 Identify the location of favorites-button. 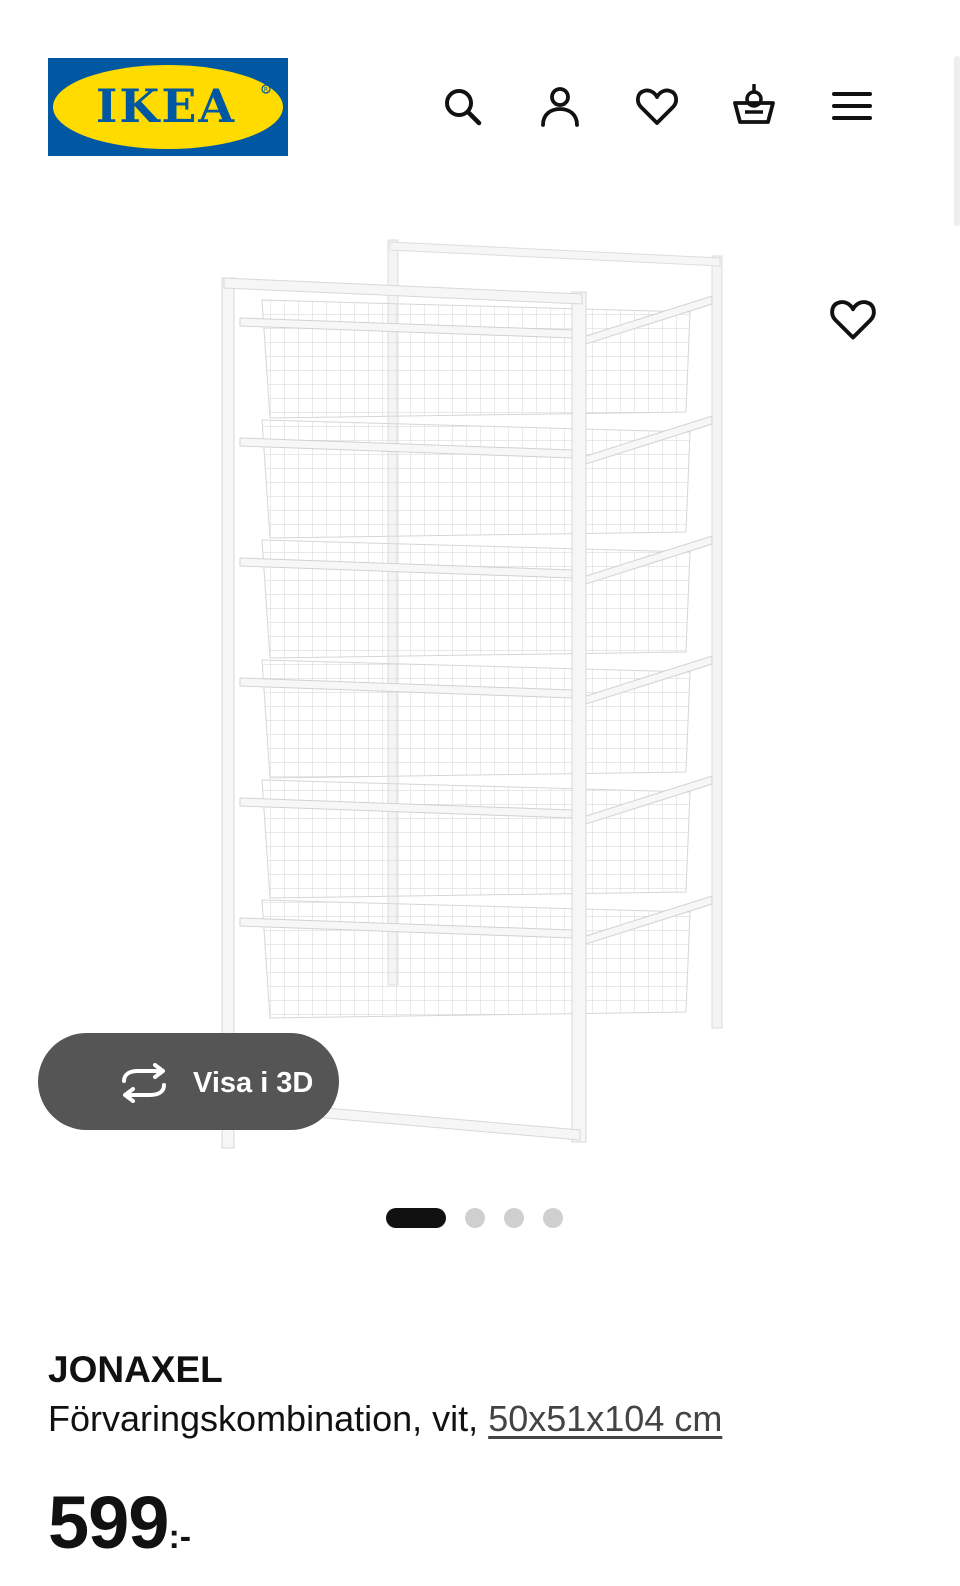
(657, 106).